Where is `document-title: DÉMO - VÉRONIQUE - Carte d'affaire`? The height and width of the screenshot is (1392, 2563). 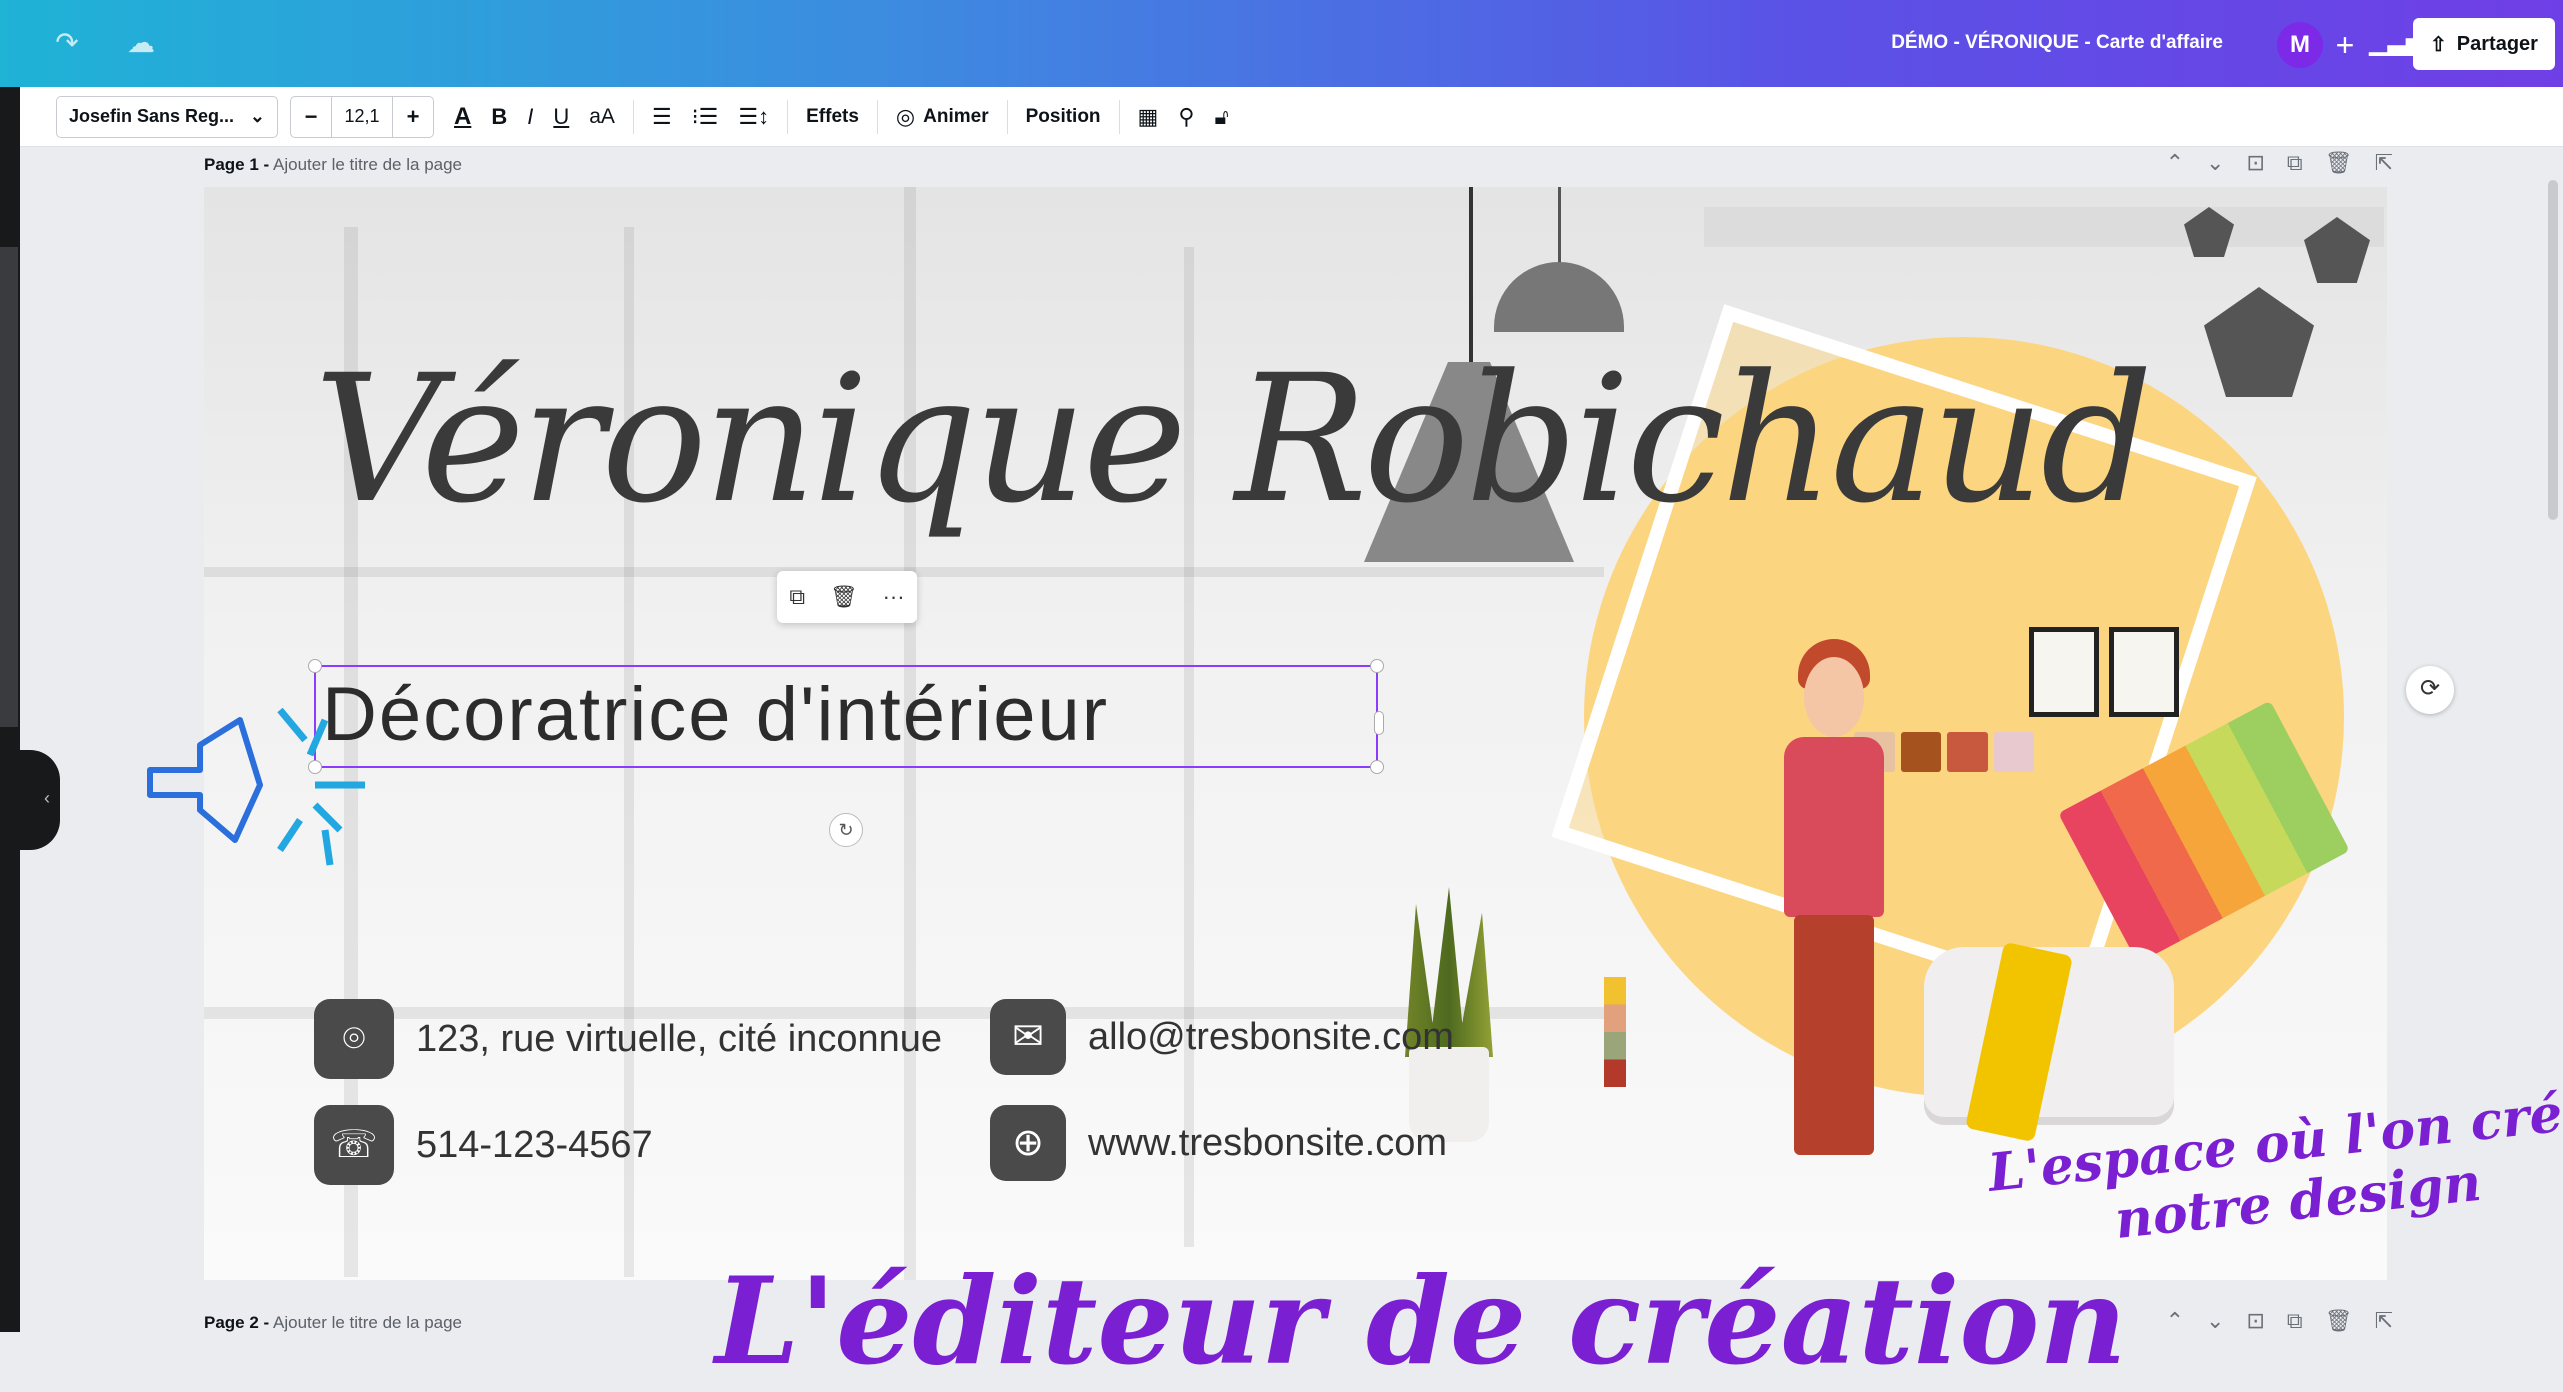 document-title: DÉMO - VÉRONIQUE - Carte d'affaire is located at coordinates (2057, 43).